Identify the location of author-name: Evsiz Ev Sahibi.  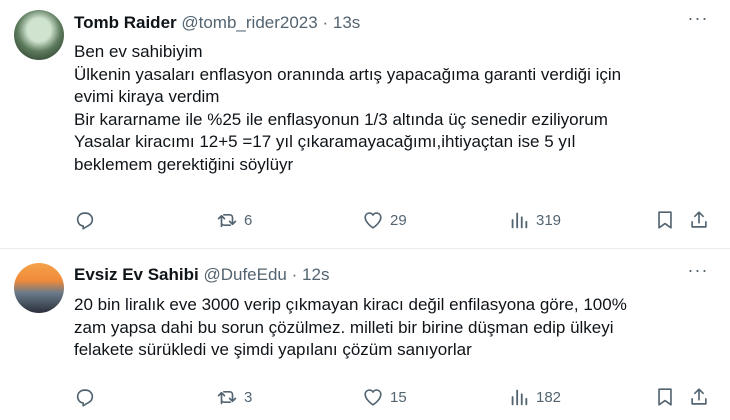
(136, 274).